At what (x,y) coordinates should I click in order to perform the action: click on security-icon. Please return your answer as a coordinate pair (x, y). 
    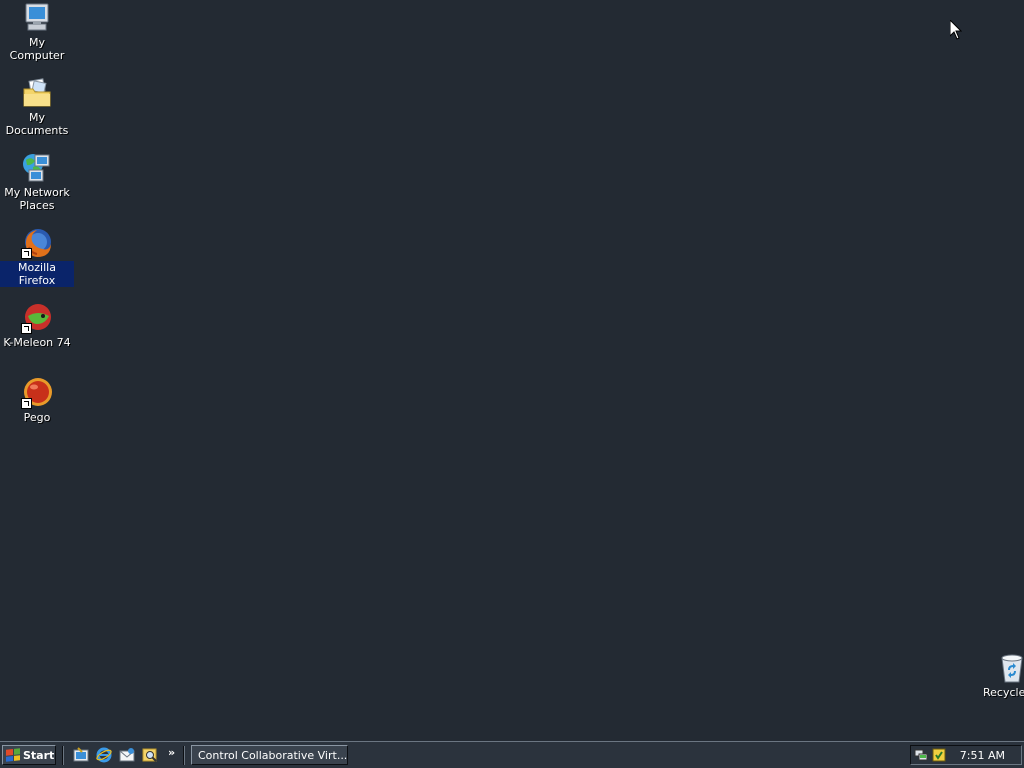
    Looking at the image, I should click on (939, 755).